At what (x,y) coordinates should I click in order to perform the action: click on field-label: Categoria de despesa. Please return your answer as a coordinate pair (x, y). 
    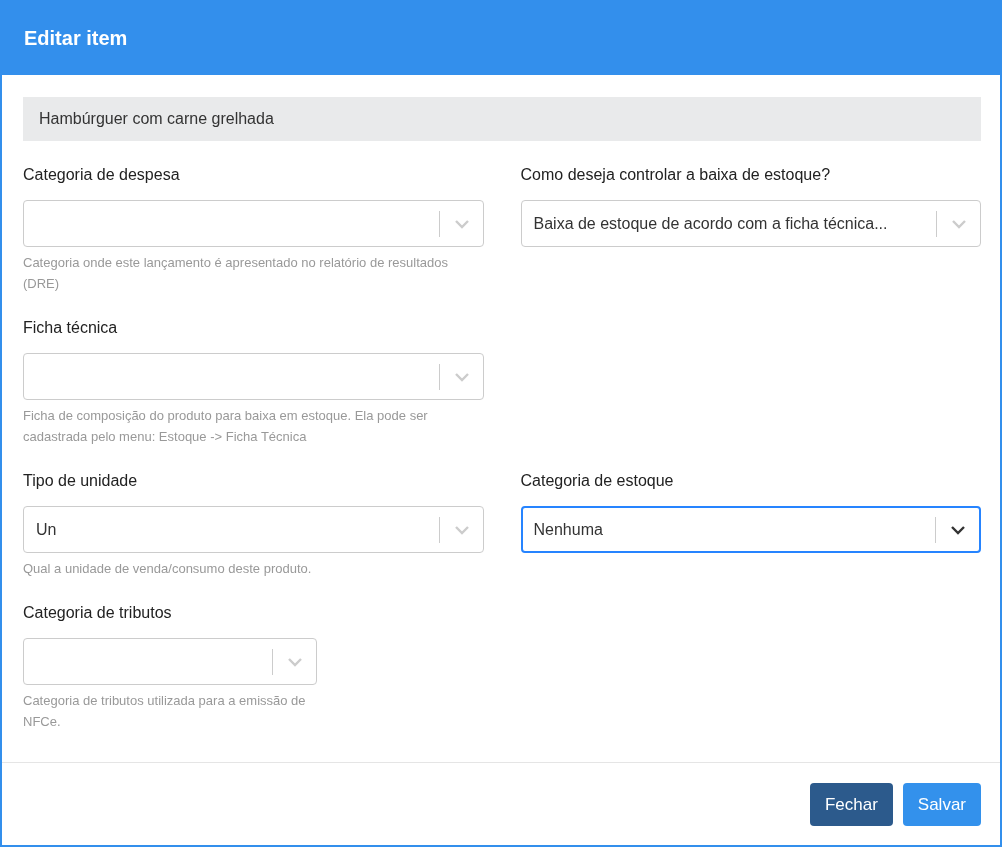
    Looking at the image, I should click on (102, 175).